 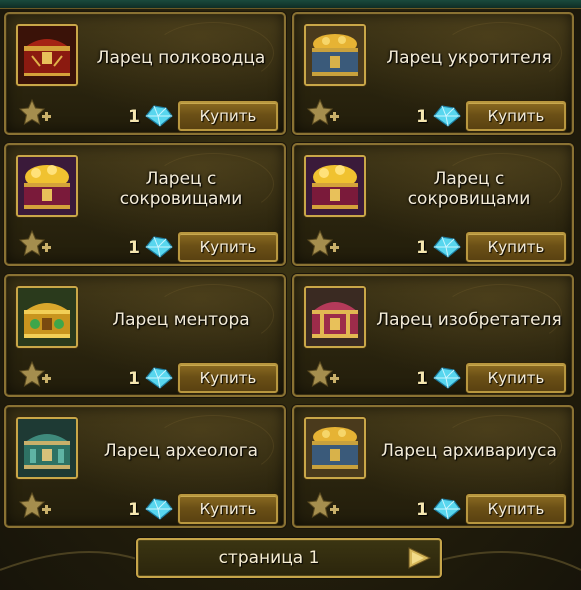 What do you see at coordinates (469, 451) in the screenshot?
I see `item-title: Ларец архивариуса` at bounding box center [469, 451].